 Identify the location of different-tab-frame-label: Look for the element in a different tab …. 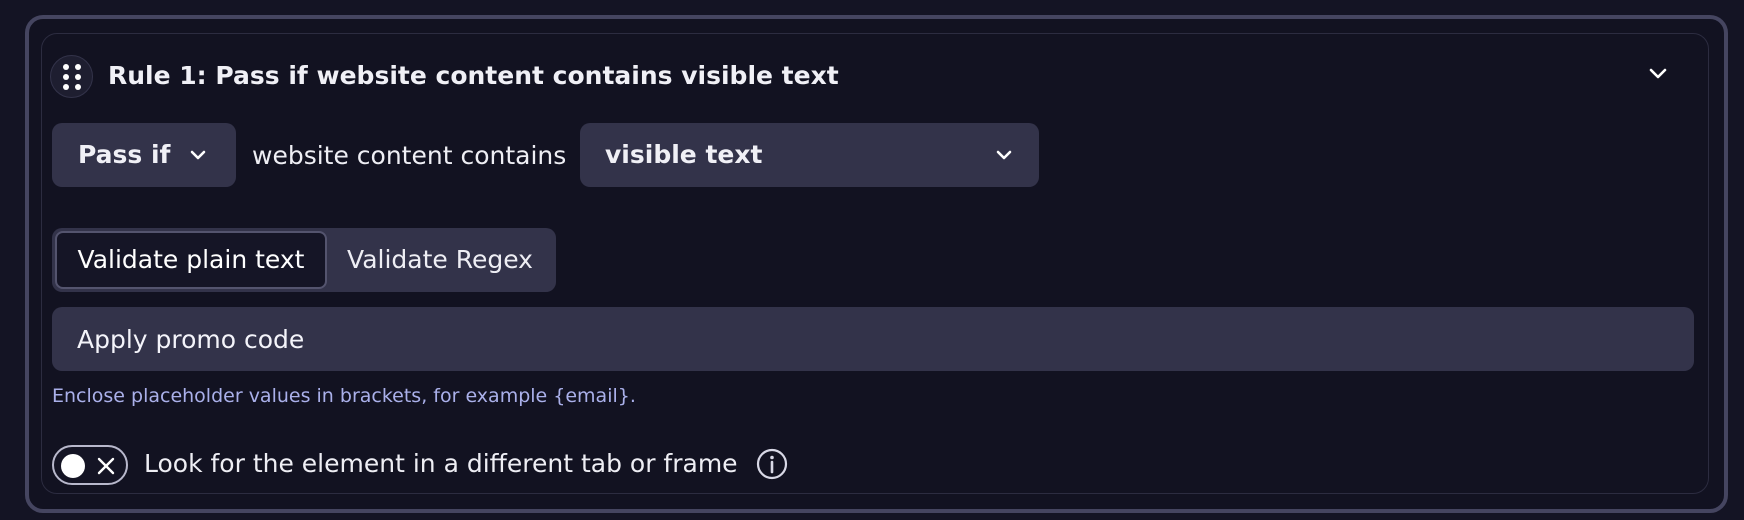
(441, 463).